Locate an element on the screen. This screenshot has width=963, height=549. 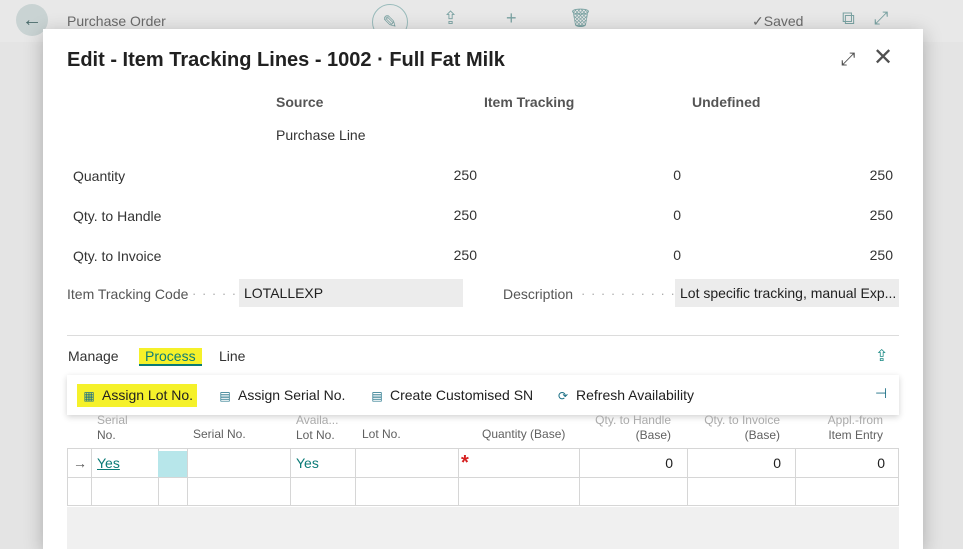
delete-icon: 🗑 is located at coordinates (580, 18).